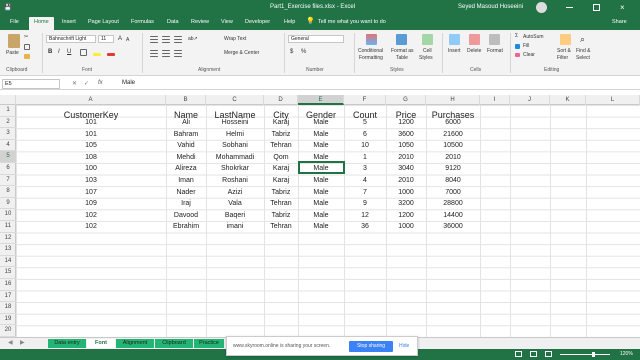 Image resolution: width=640 pixels, height=360 pixels. I want to click on save-icon: 💾, so click(7, 7).